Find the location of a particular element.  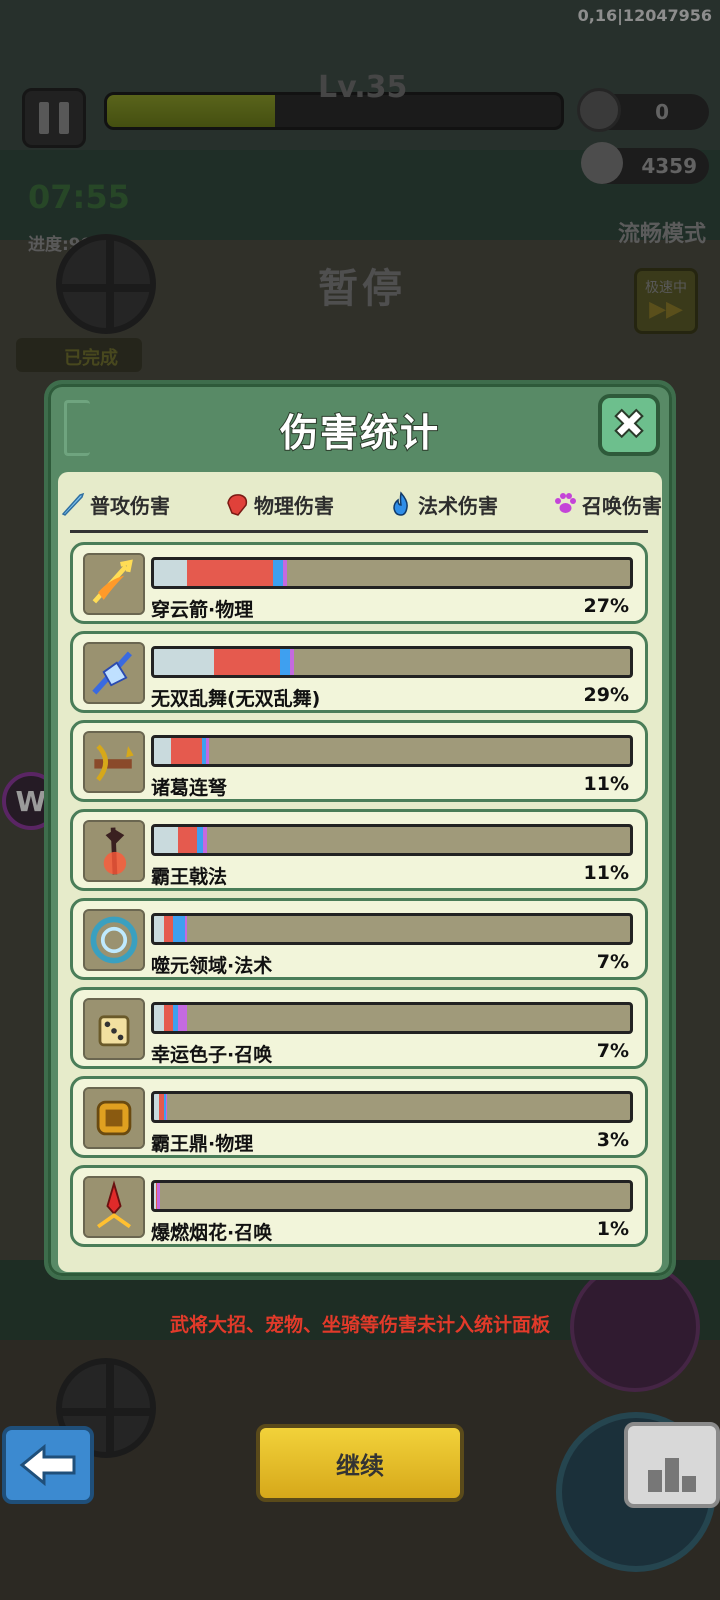

close-icon: ✖ is located at coordinates (628, 425).